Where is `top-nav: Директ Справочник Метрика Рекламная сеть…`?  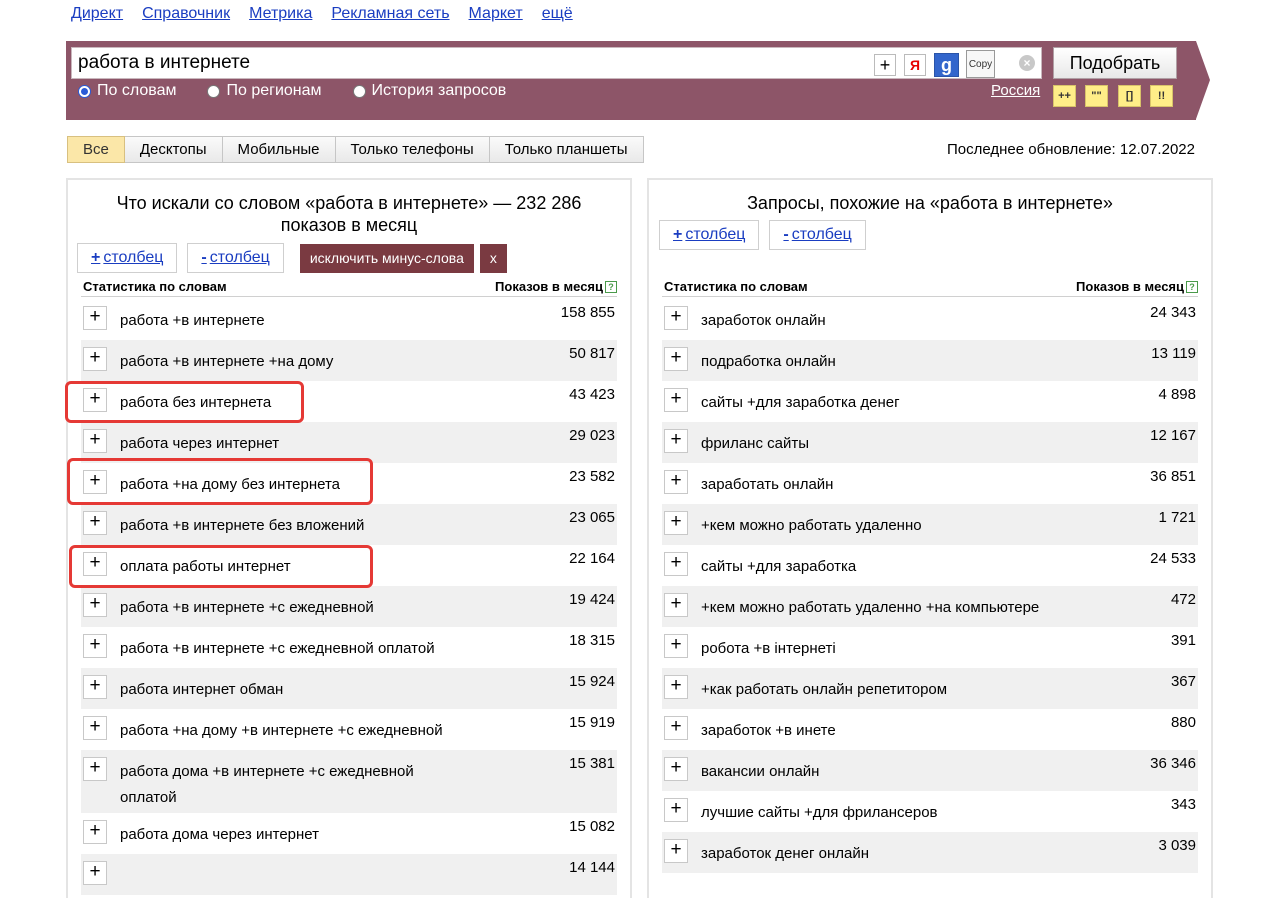
top-nav: Директ Справочник Метрика Рекламная сеть… is located at coordinates (322, 14).